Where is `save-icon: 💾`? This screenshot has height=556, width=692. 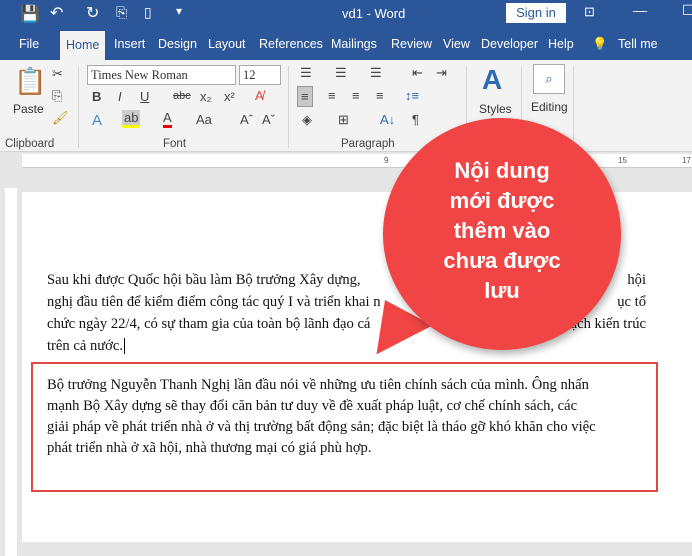 save-icon: 💾 is located at coordinates (30, 14).